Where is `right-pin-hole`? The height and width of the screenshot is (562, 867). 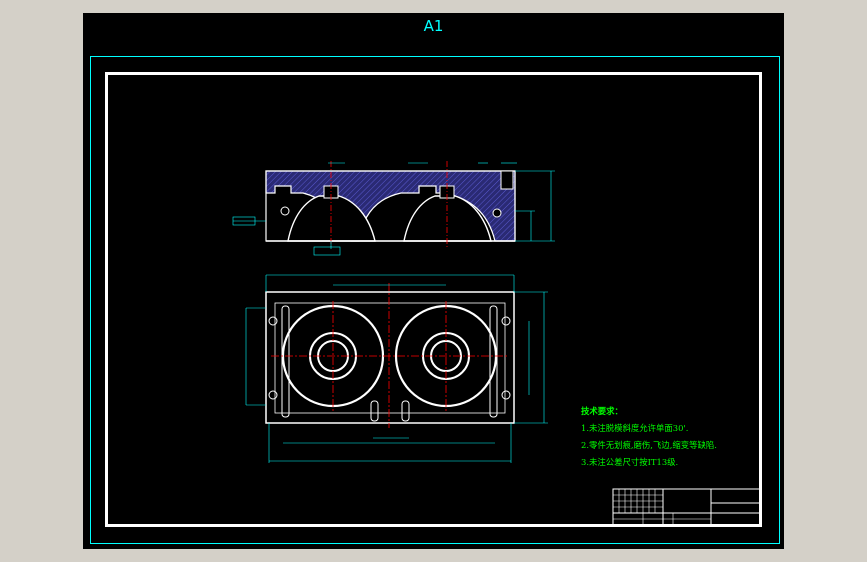 right-pin-hole is located at coordinates (497, 213).